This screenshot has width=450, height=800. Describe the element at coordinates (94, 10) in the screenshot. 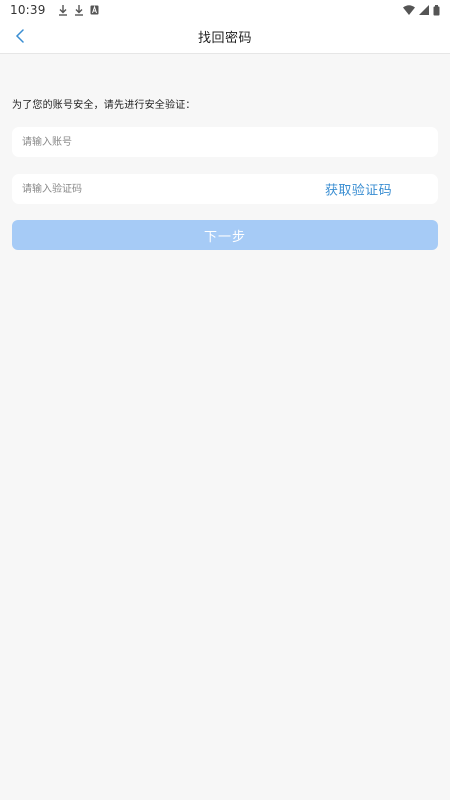

I see `a-box-icon` at that location.